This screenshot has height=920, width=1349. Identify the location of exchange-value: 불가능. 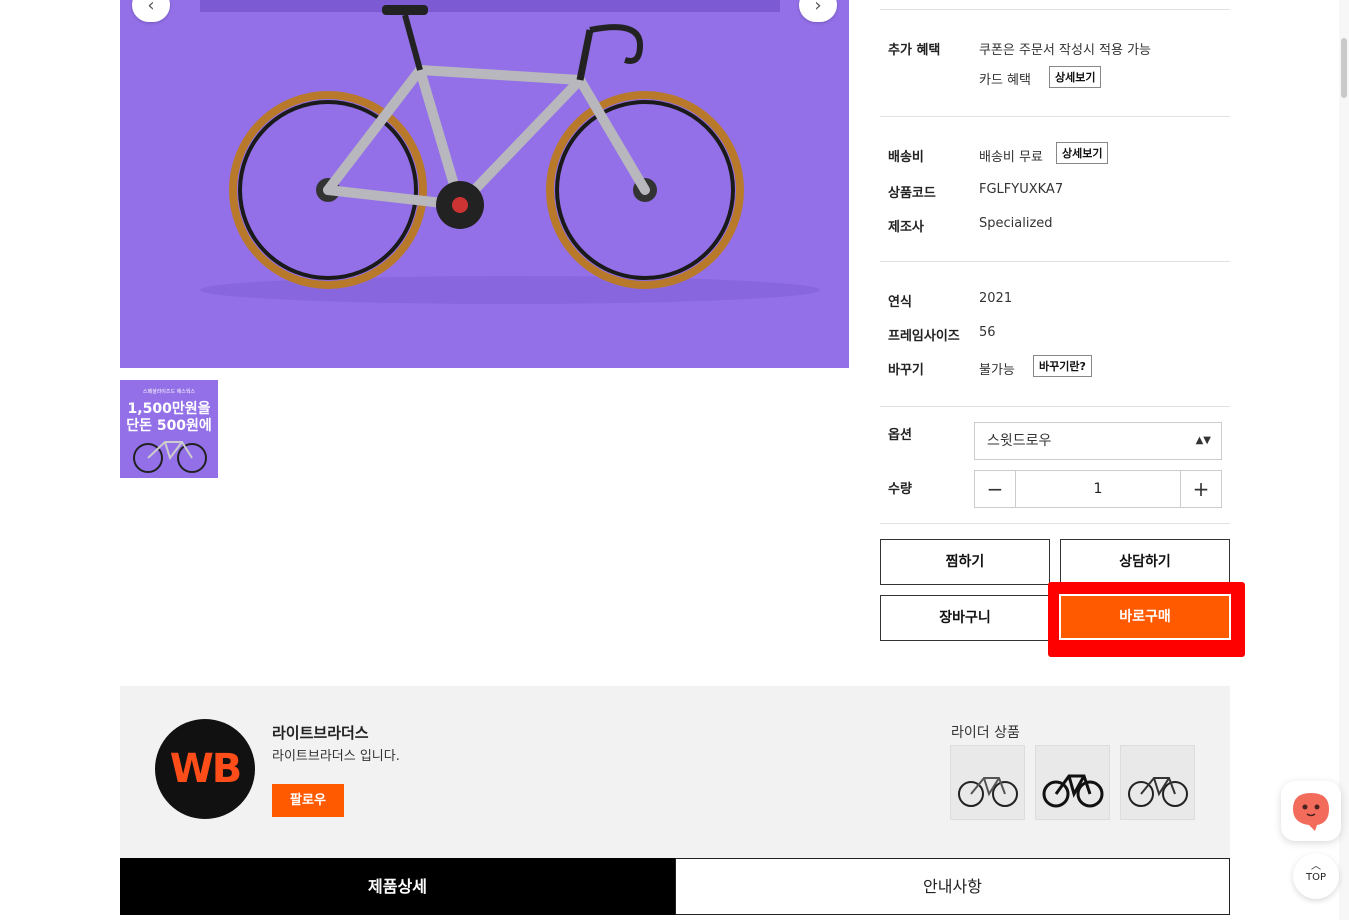
(997, 370).